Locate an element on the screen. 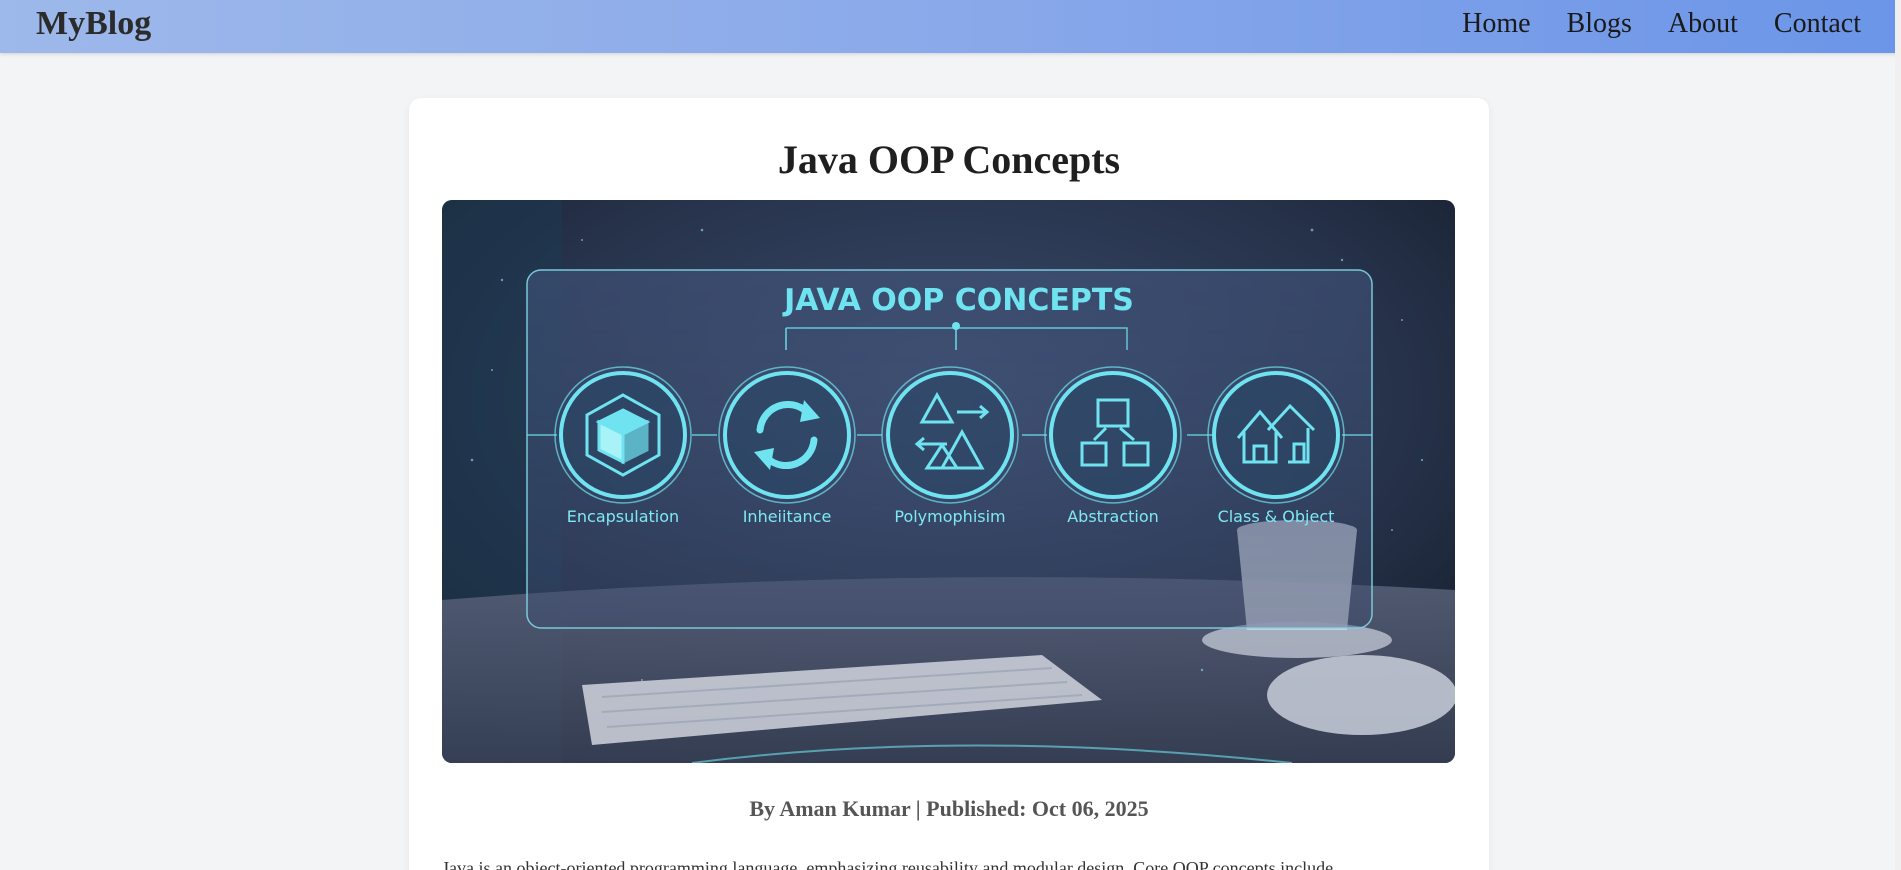  post-title: Java OOP Concepts is located at coordinates (949, 159).